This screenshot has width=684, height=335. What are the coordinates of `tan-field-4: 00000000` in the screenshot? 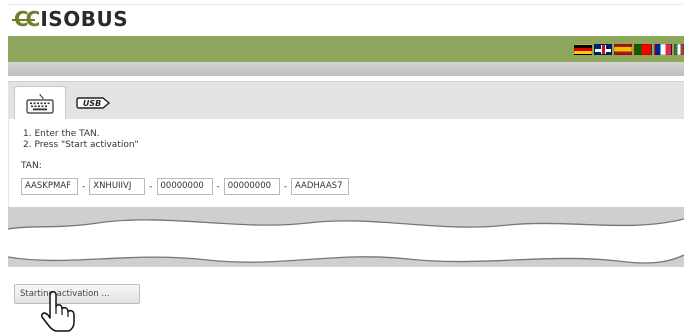 It's located at (251, 186).